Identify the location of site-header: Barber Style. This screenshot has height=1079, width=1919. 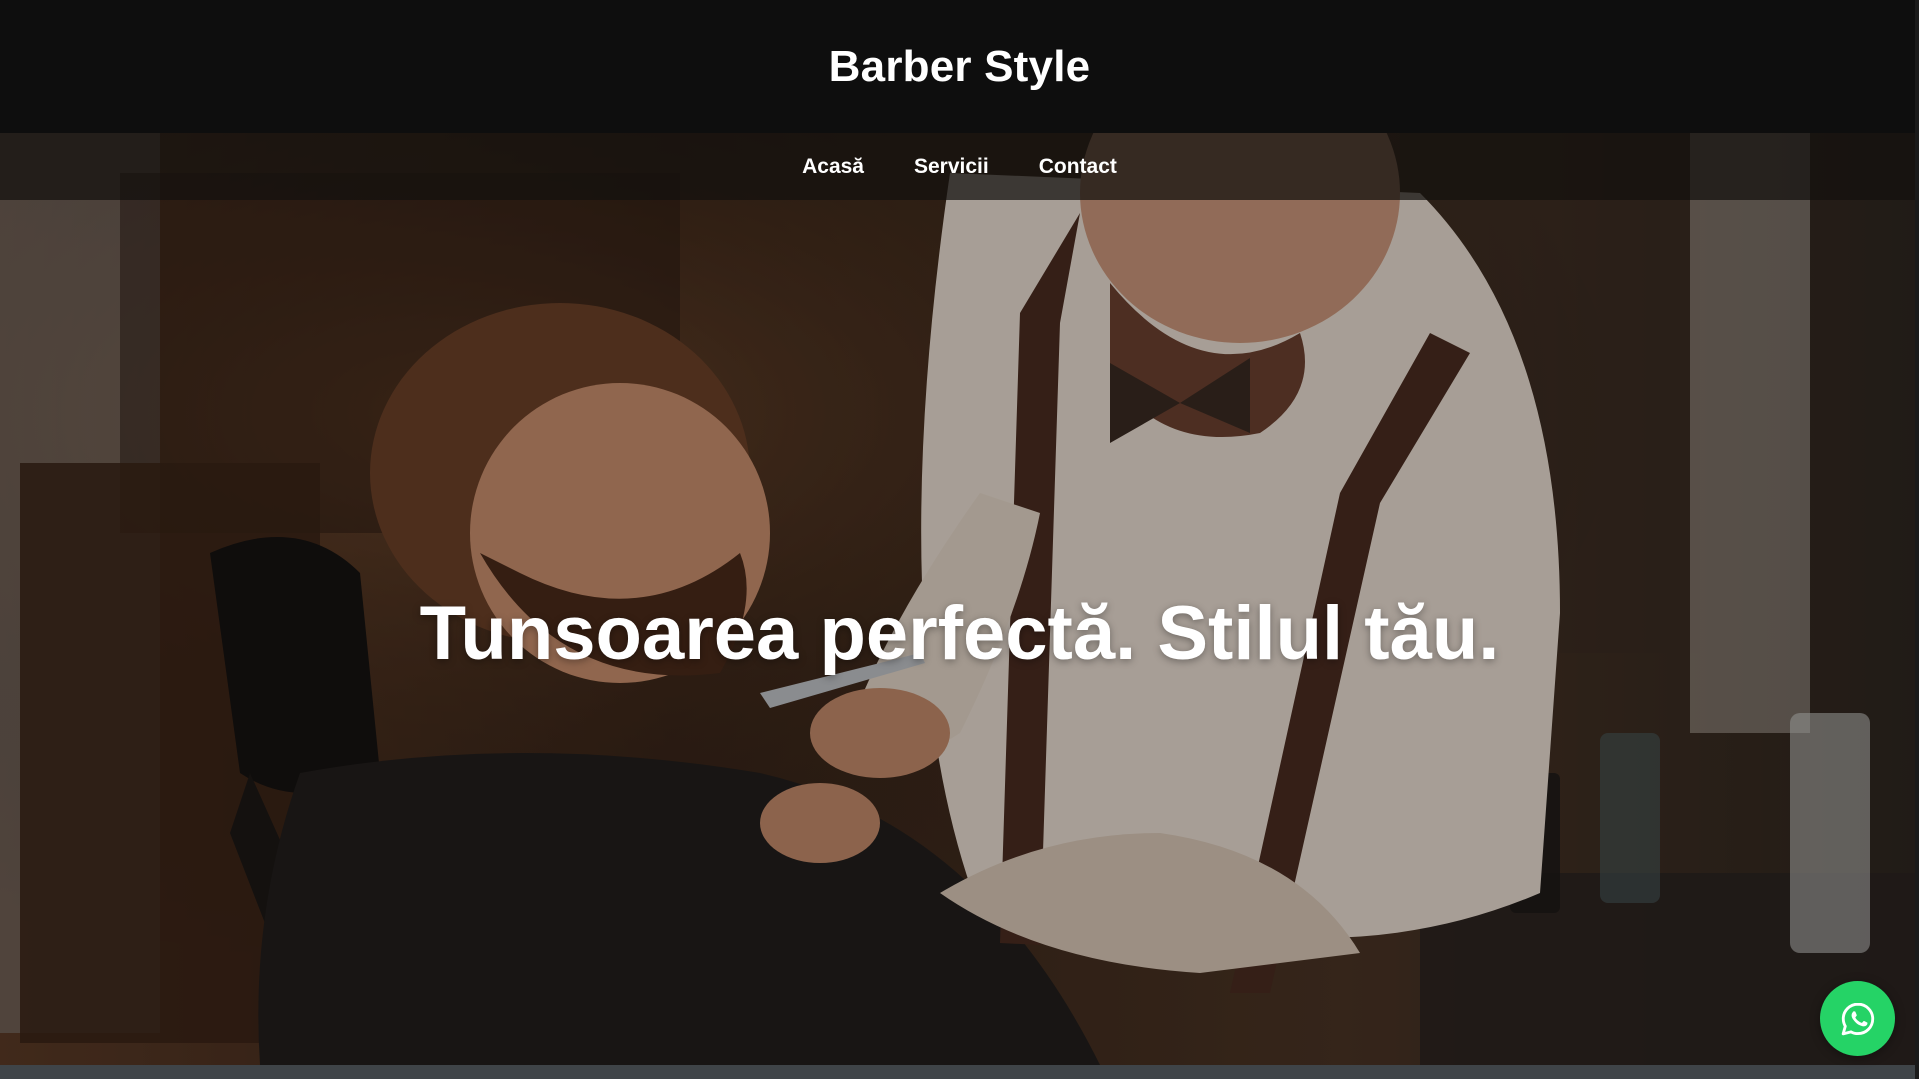
(959, 66).